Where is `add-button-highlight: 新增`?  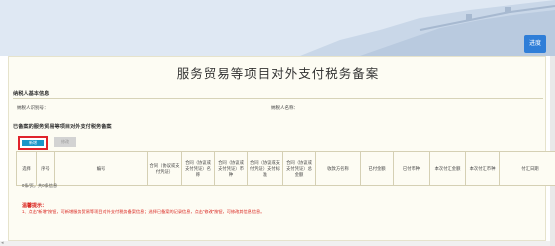 add-button-highlight: 新增 is located at coordinates (33, 143).